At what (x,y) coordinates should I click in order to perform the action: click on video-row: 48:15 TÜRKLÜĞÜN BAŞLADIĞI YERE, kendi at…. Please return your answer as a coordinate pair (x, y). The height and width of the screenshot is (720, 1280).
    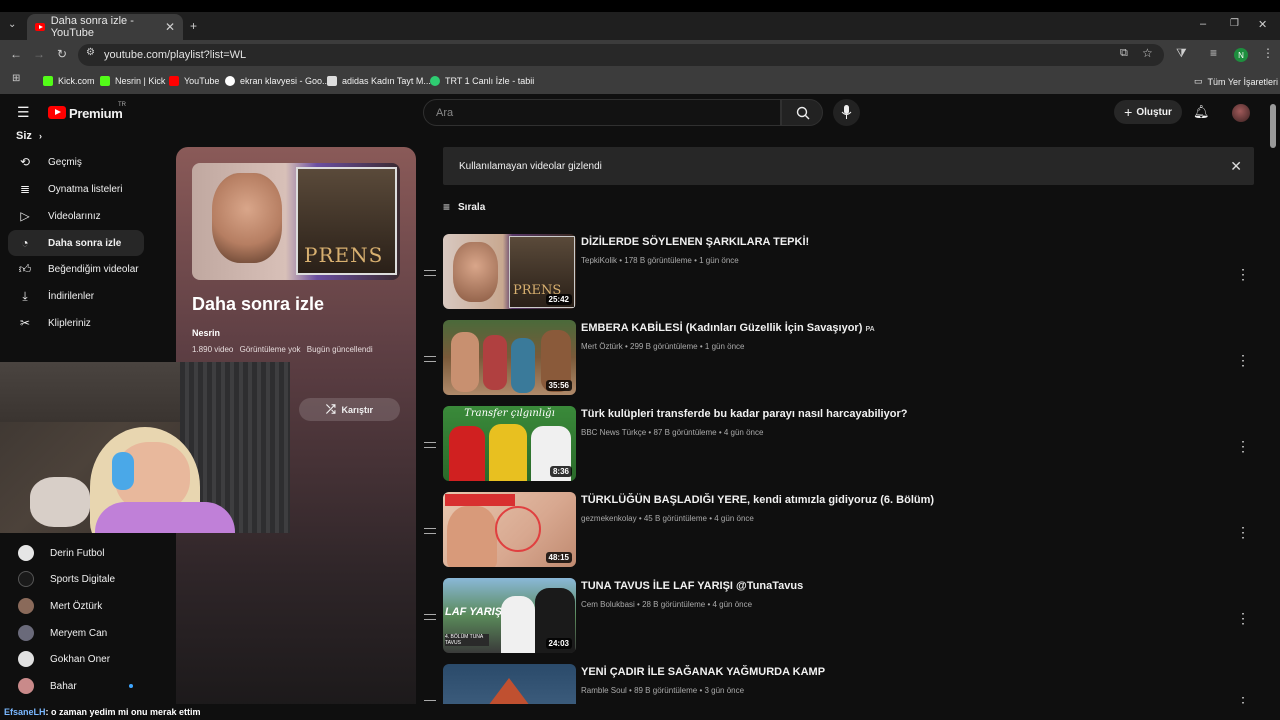
    Looking at the image, I should click on (840, 532).